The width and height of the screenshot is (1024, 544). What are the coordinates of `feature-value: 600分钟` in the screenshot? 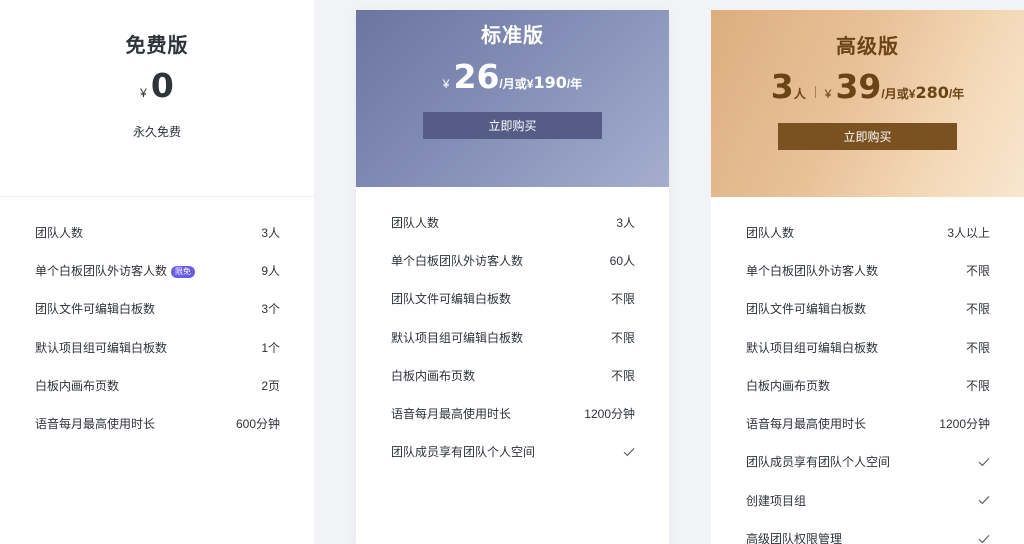 It's located at (257, 424).